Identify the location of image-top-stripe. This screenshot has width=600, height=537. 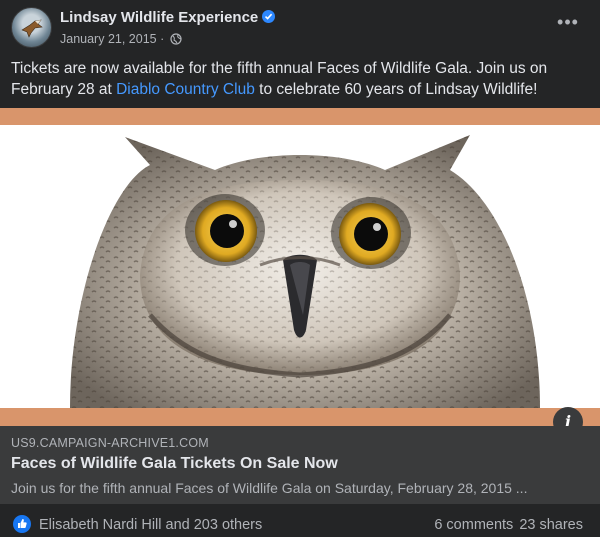
(300, 116).